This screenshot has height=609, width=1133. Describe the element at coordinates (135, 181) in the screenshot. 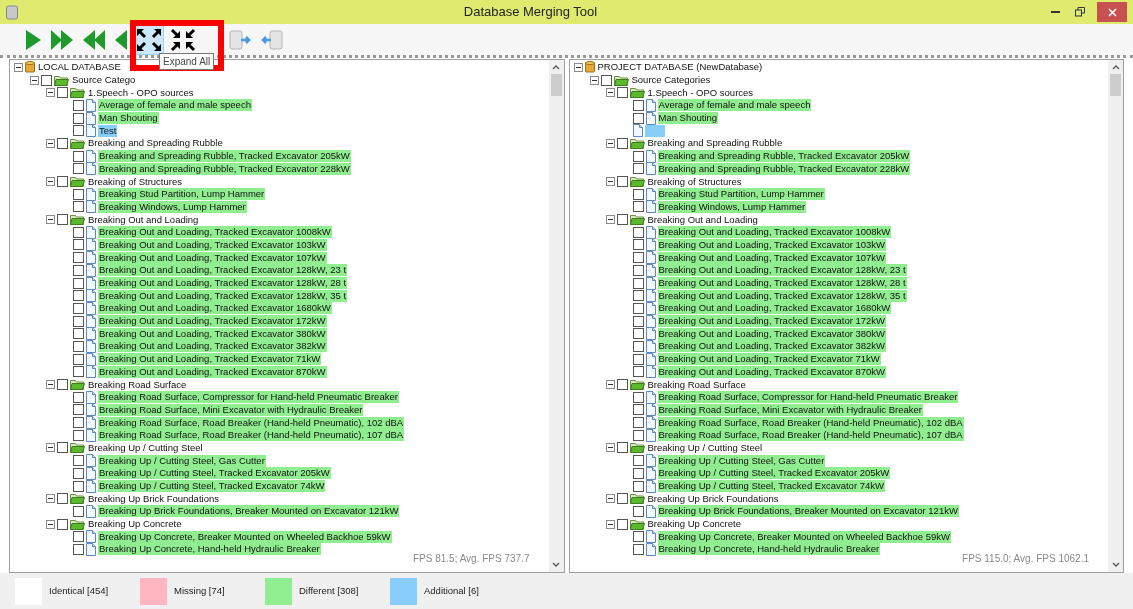

I see `tree-item: Breaking of Structures` at that location.